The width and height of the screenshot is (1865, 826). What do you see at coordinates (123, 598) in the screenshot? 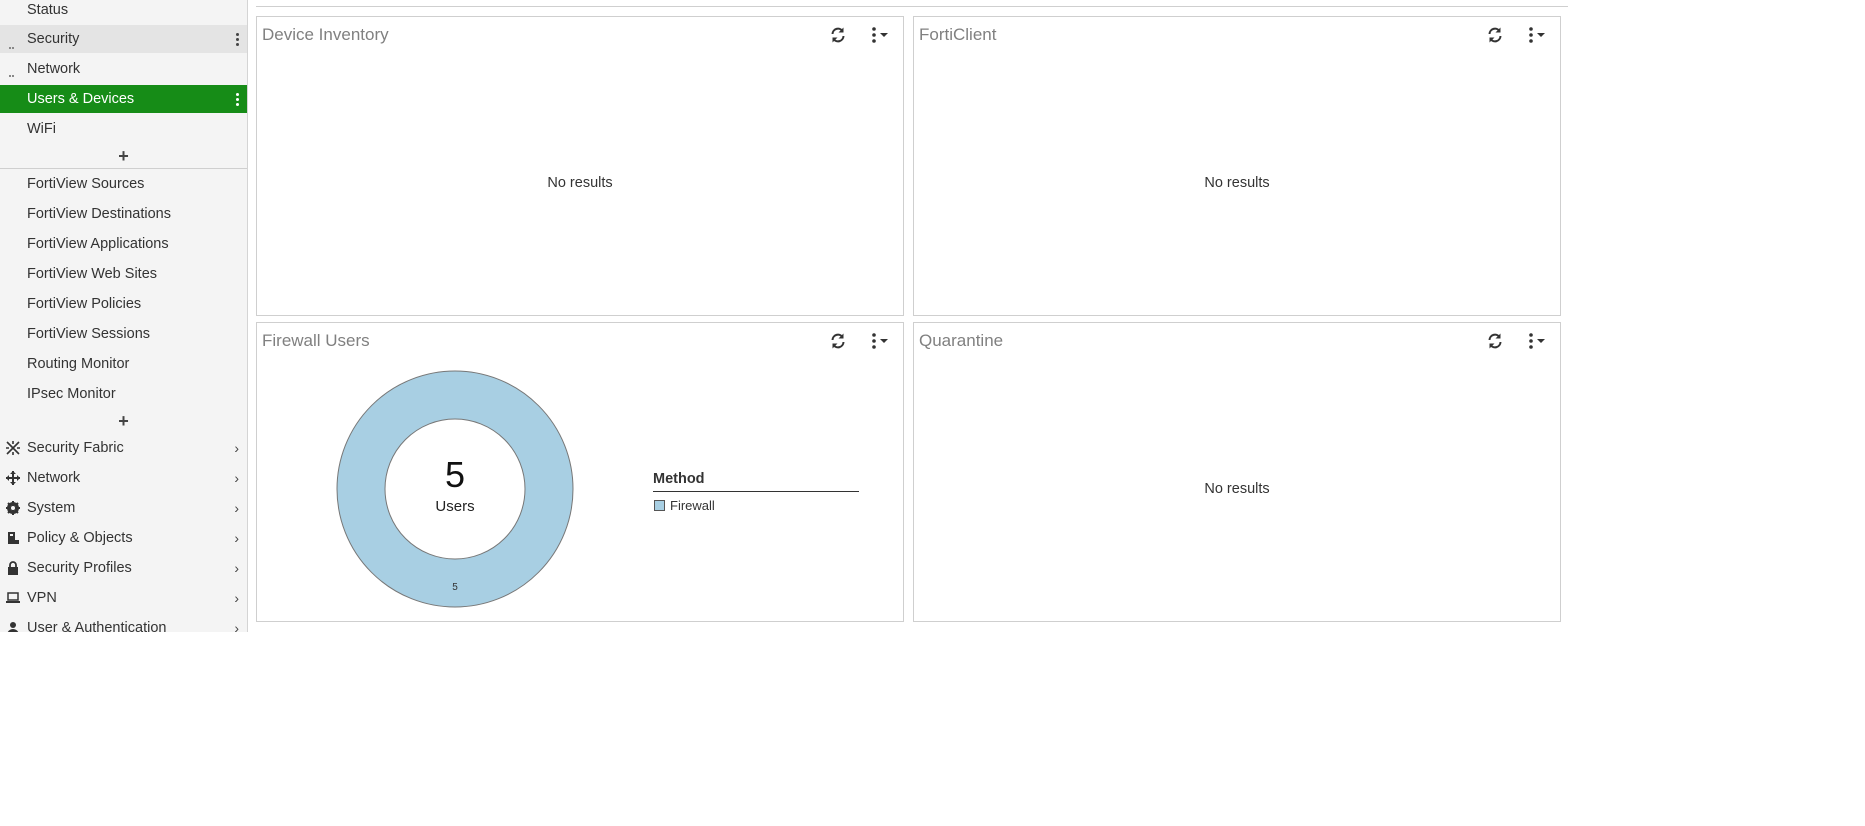
I see `menu-vpn: VPN ›` at bounding box center [123, 598].